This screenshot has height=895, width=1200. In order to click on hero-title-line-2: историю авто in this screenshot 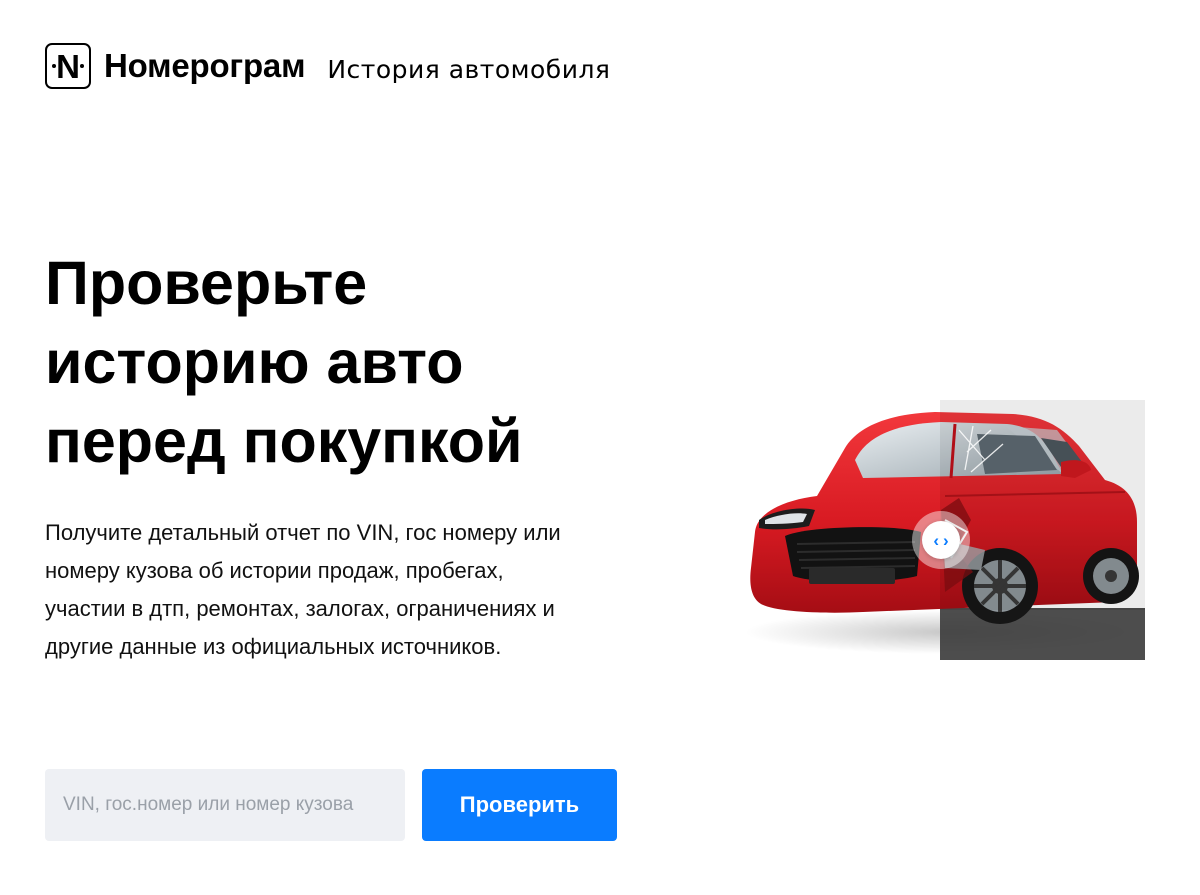, I will do `click(254, 362)`.